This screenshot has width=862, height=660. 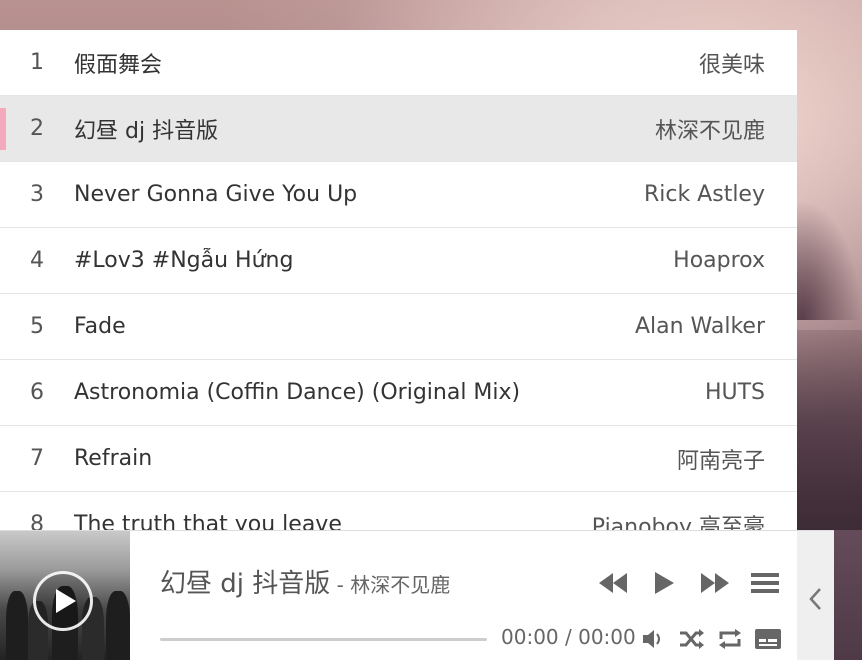 I want to click on playlist-item: 1 假面舞会 很美味, so click(x=398, y=63).